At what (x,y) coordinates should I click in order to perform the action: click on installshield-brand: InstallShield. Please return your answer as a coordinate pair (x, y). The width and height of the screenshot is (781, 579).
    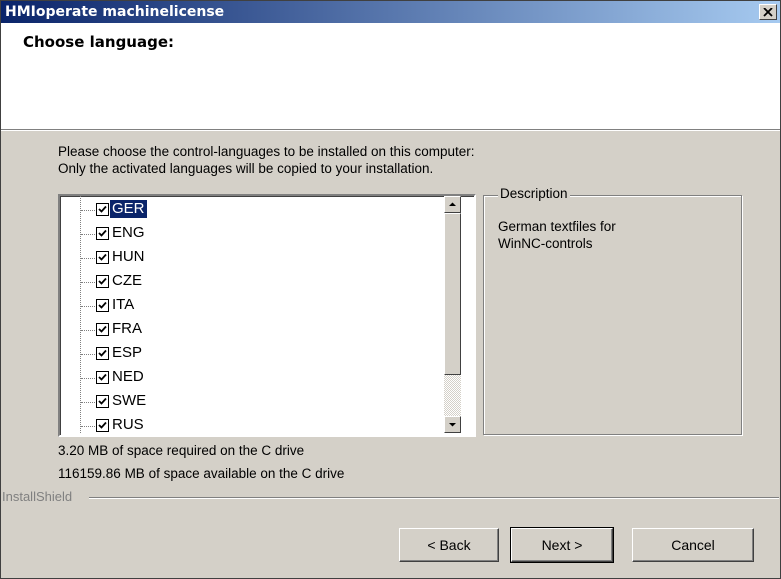
    Looking at the image, I should click on (37, 496).